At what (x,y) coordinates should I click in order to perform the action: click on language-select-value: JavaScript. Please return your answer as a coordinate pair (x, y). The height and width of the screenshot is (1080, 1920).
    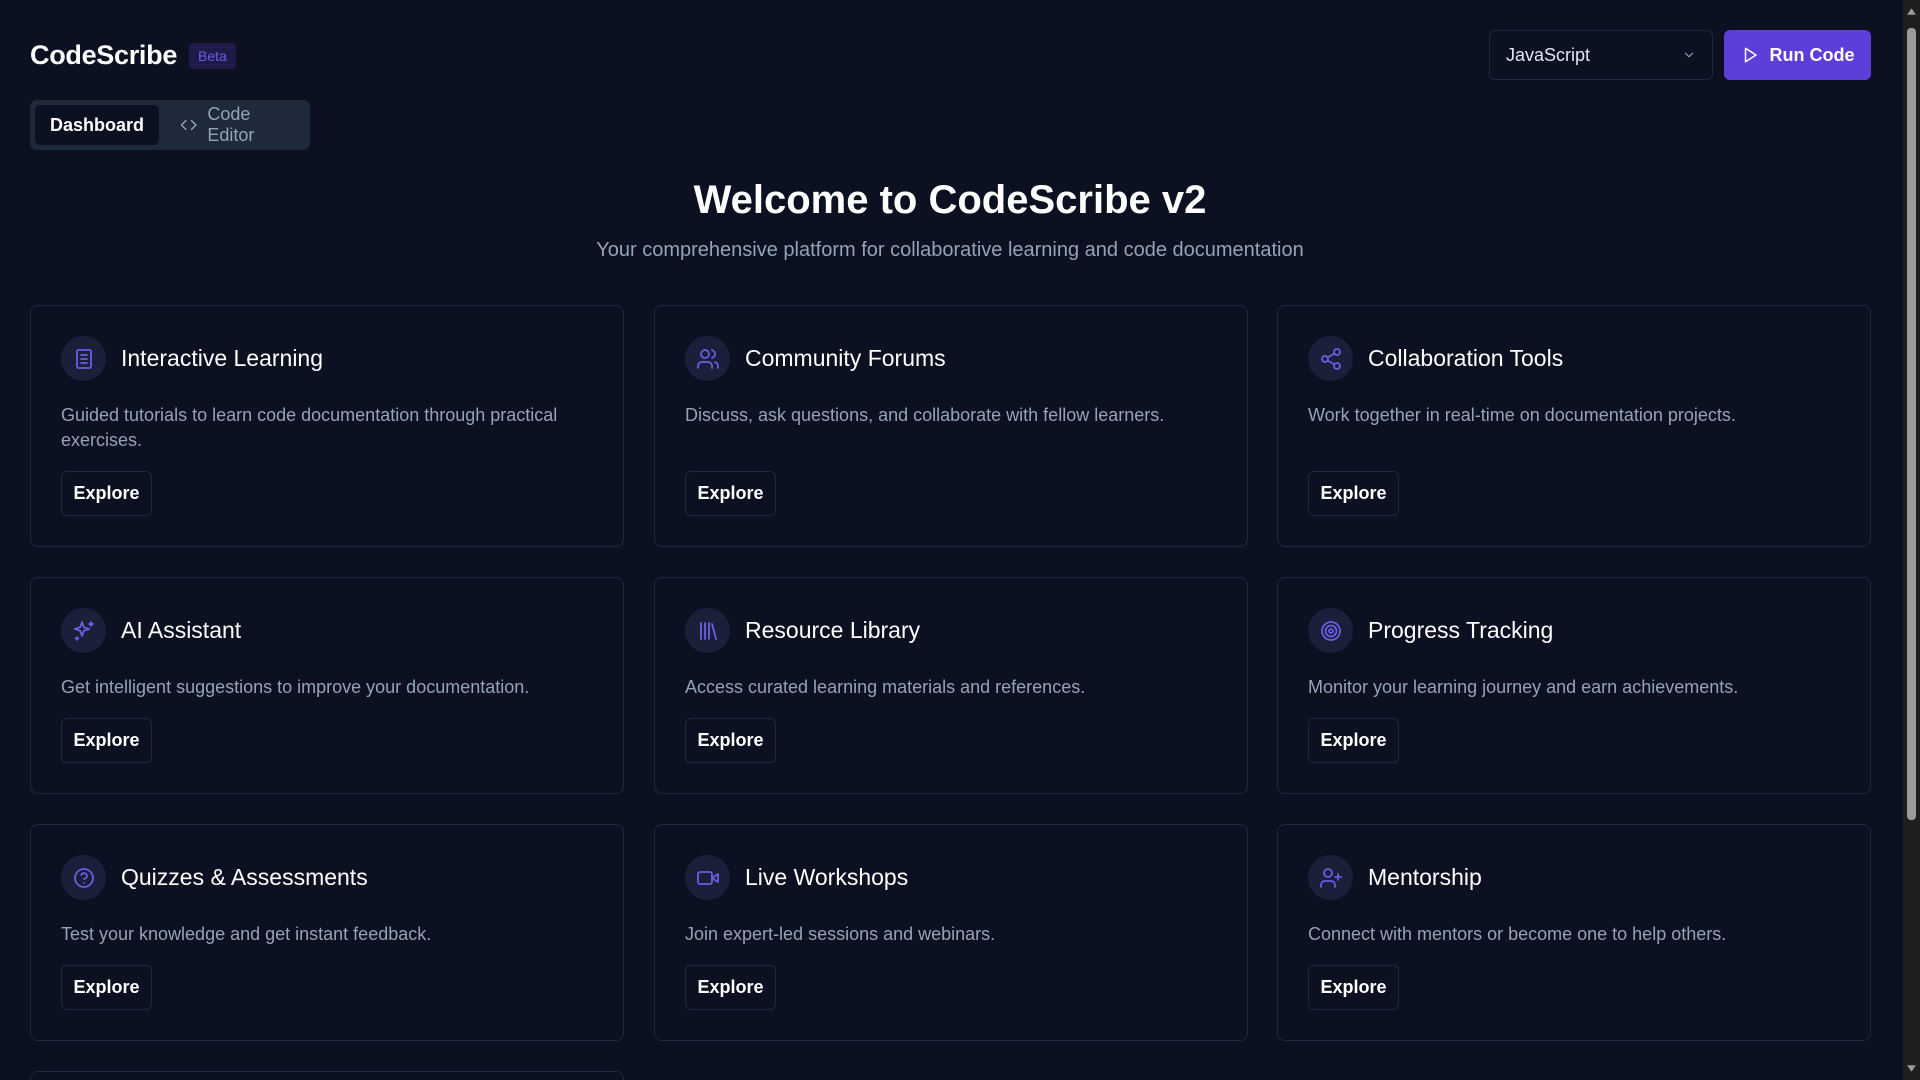
    Looking at the image, I should click on (1548, 54).